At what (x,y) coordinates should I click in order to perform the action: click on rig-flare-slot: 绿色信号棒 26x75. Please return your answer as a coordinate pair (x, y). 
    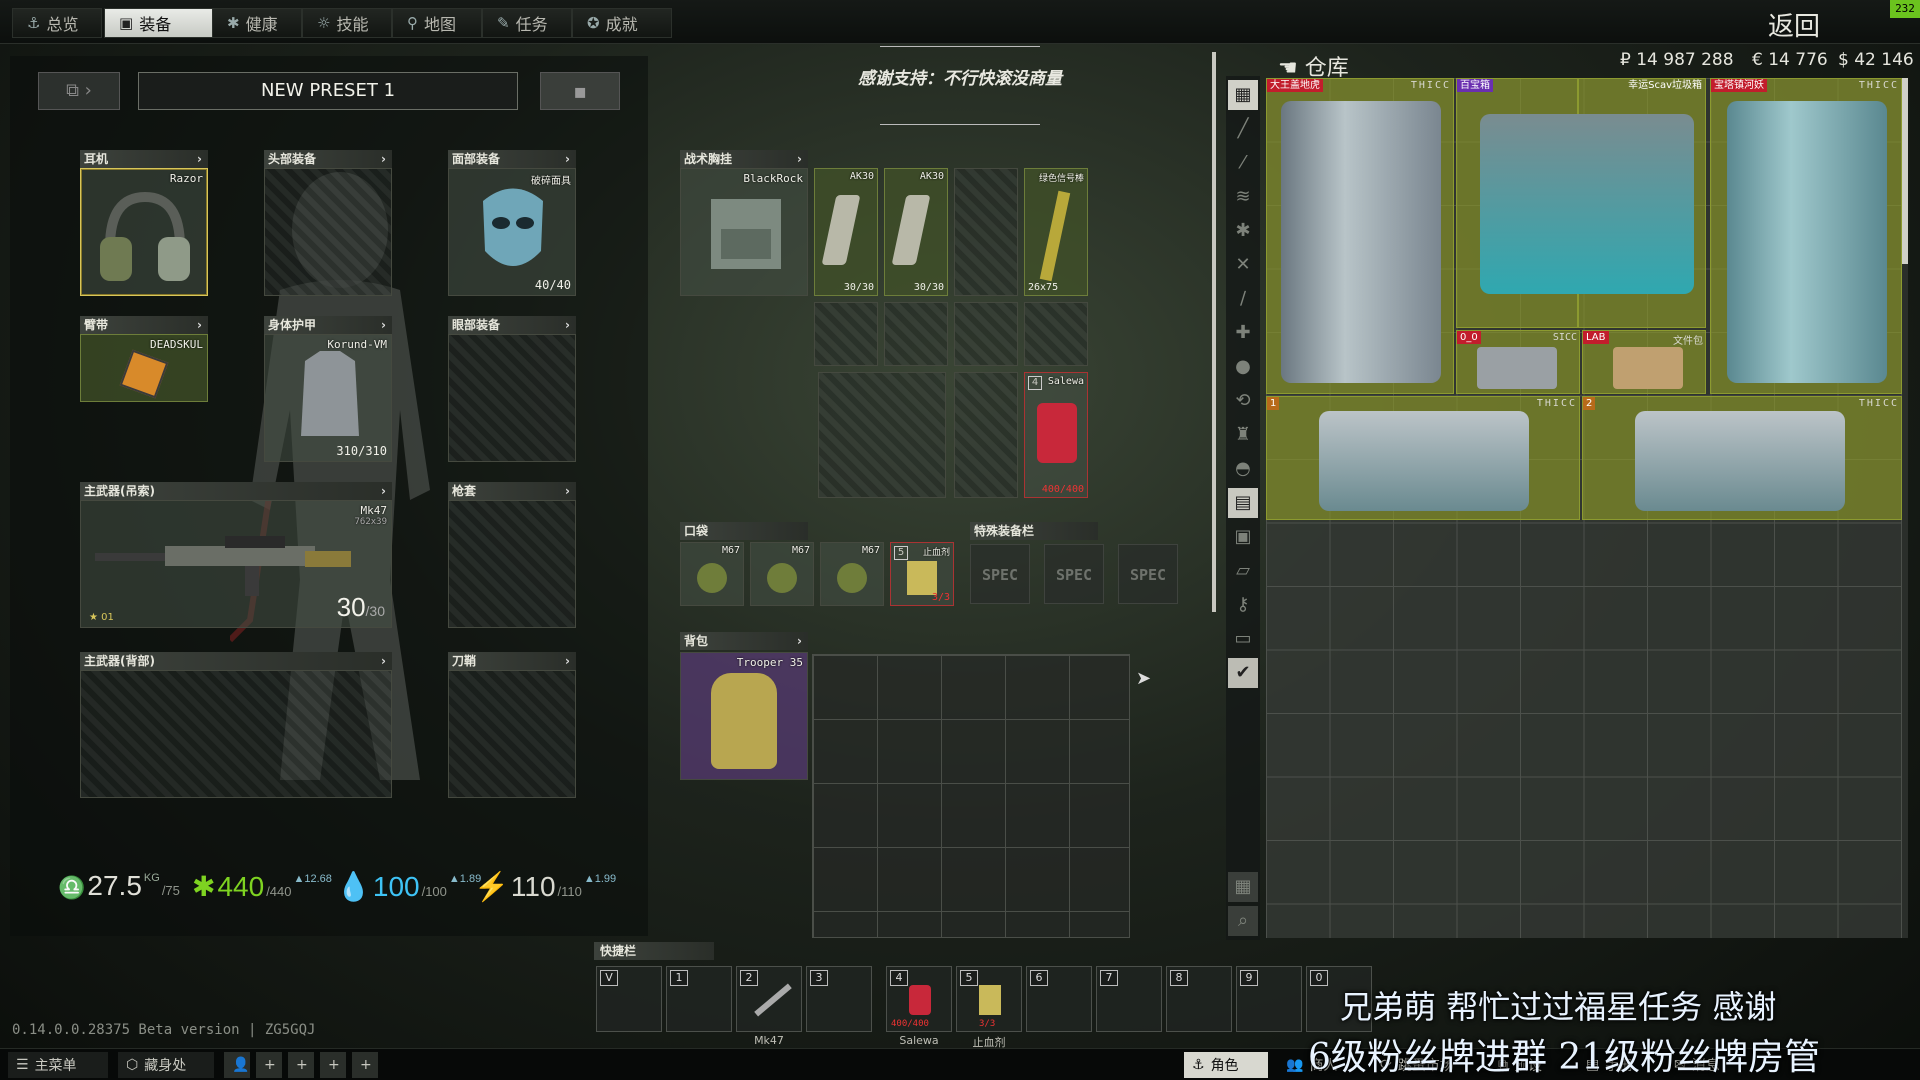
    Looking at the image, I should click on (1056, 232).